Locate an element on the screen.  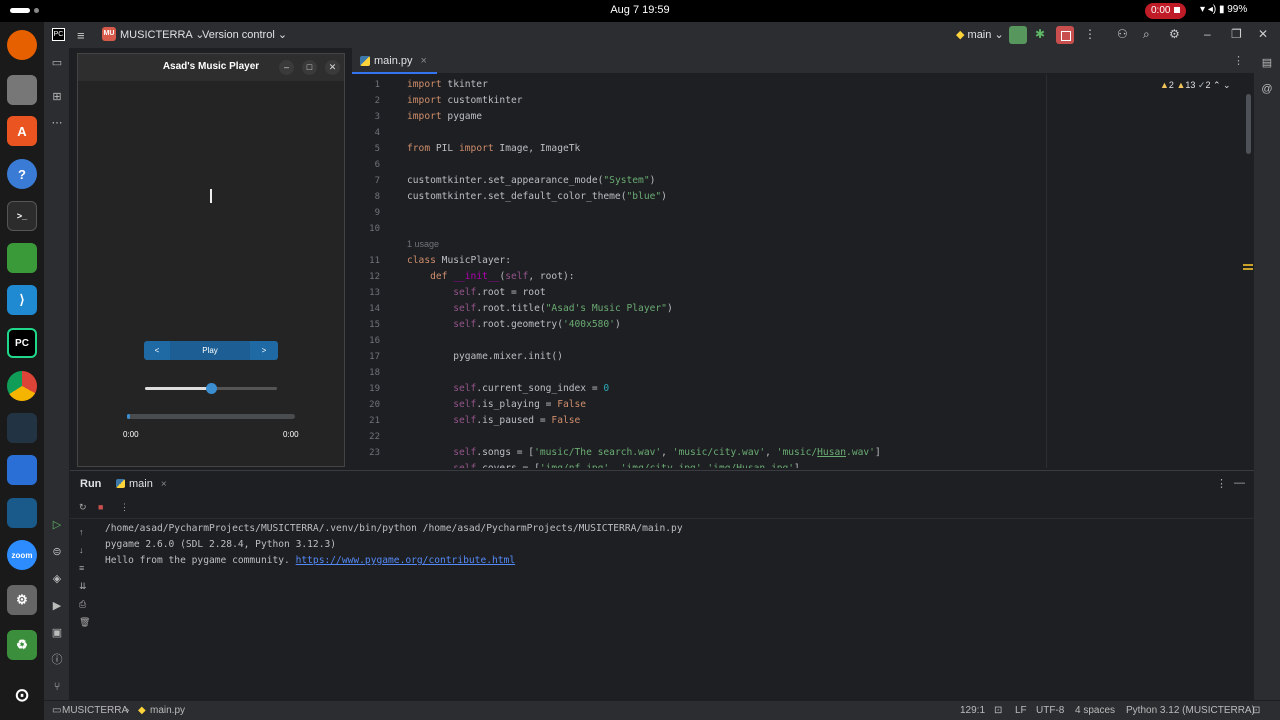
mysql-workbench-icon is located at coordinates (22, 513).